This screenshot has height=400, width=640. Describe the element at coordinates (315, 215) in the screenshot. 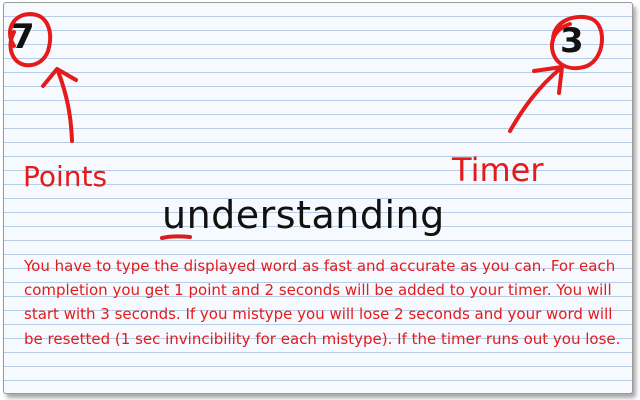

I see `word-remaining-part: nderstanding` at that location.